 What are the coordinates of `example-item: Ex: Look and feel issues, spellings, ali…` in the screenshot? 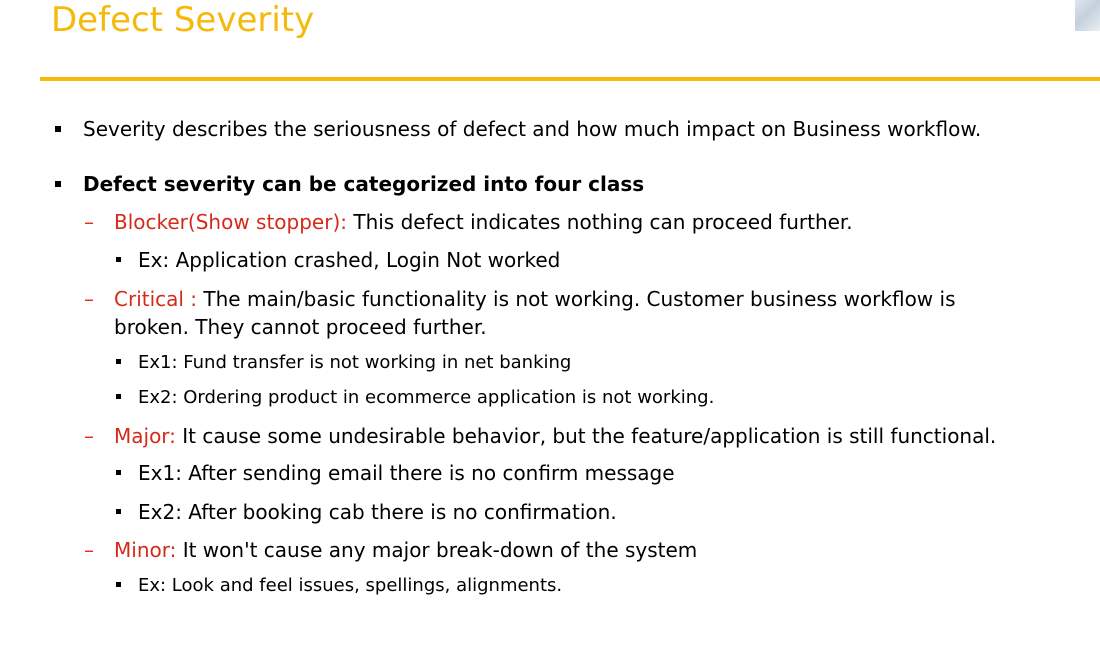 It's located at (339, 586).